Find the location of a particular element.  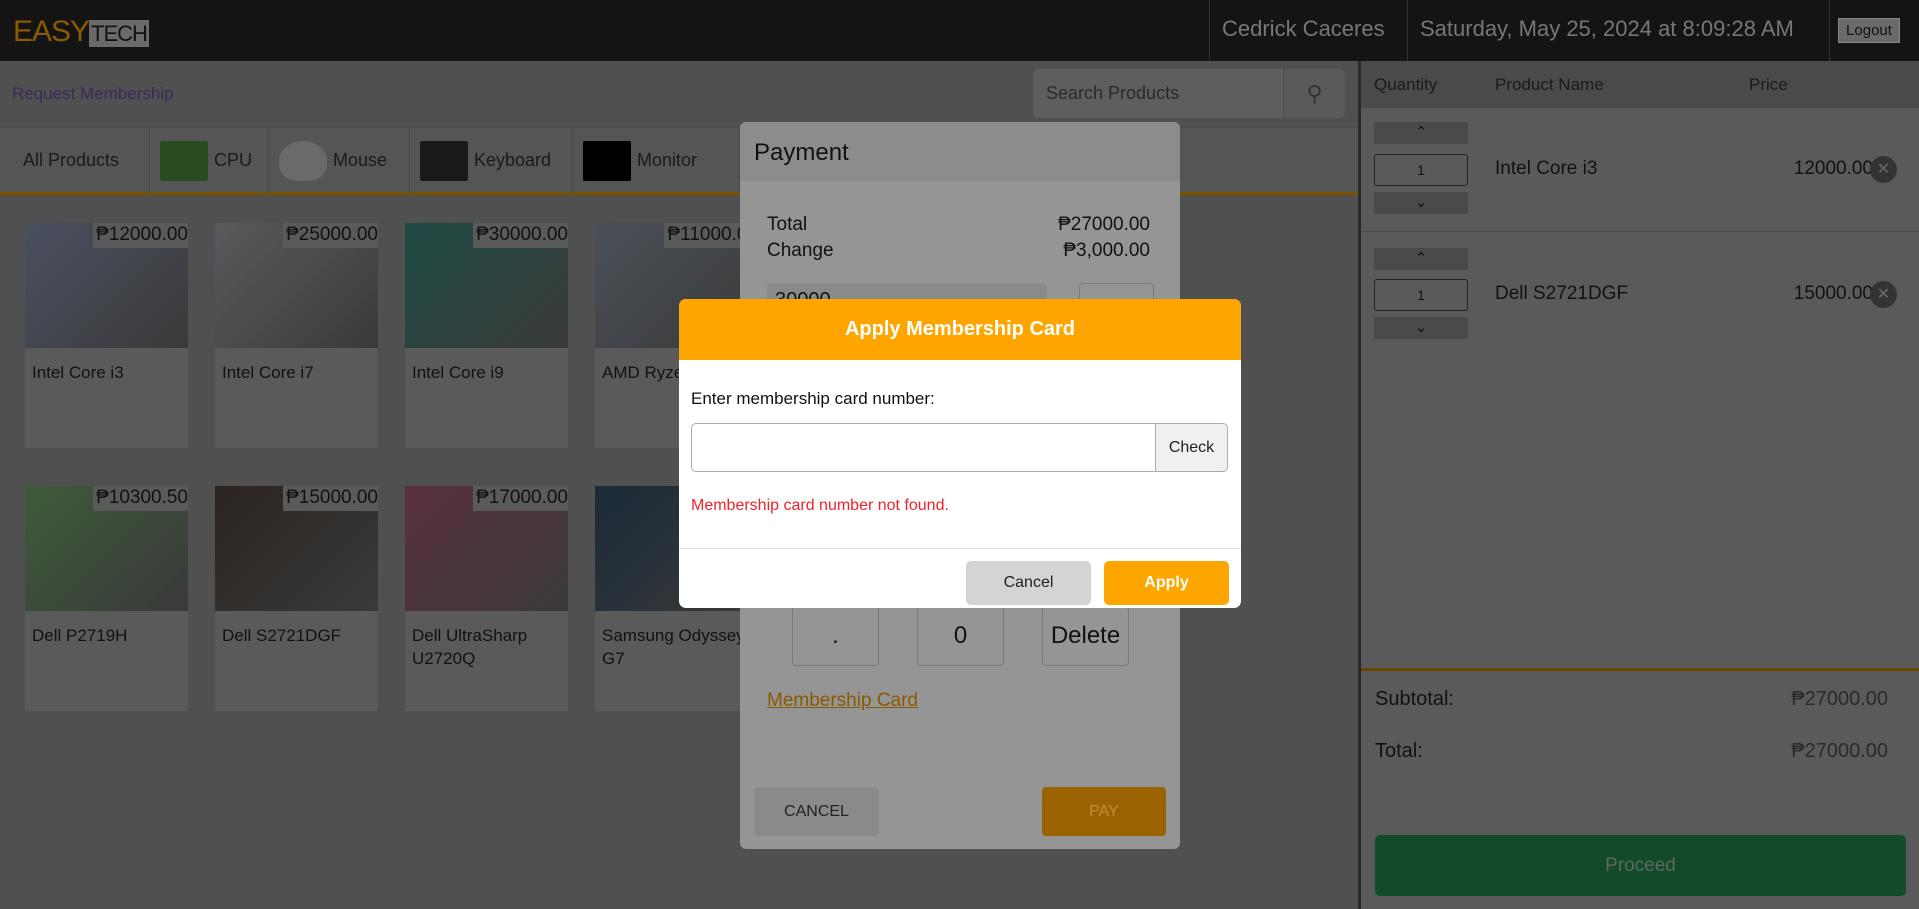

product-price: ₱10300.50 is located at coordinates (140, 498).